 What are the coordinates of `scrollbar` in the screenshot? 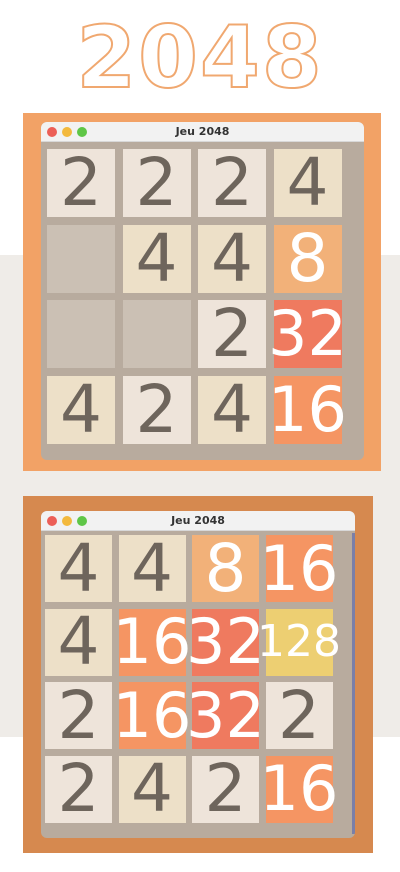 It's located at (353, 683).